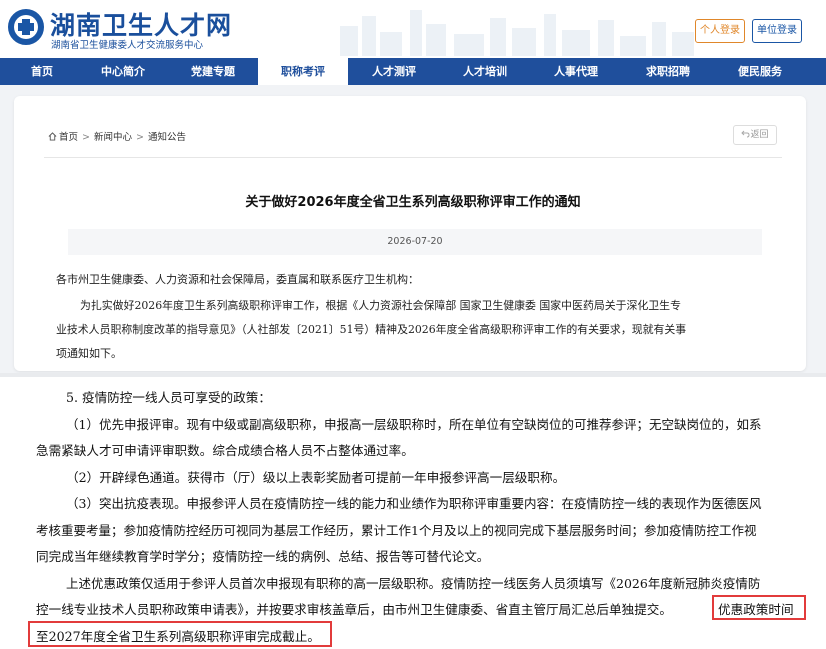  I want to click on breadcrumb-home: 首页, so click(68, 137).